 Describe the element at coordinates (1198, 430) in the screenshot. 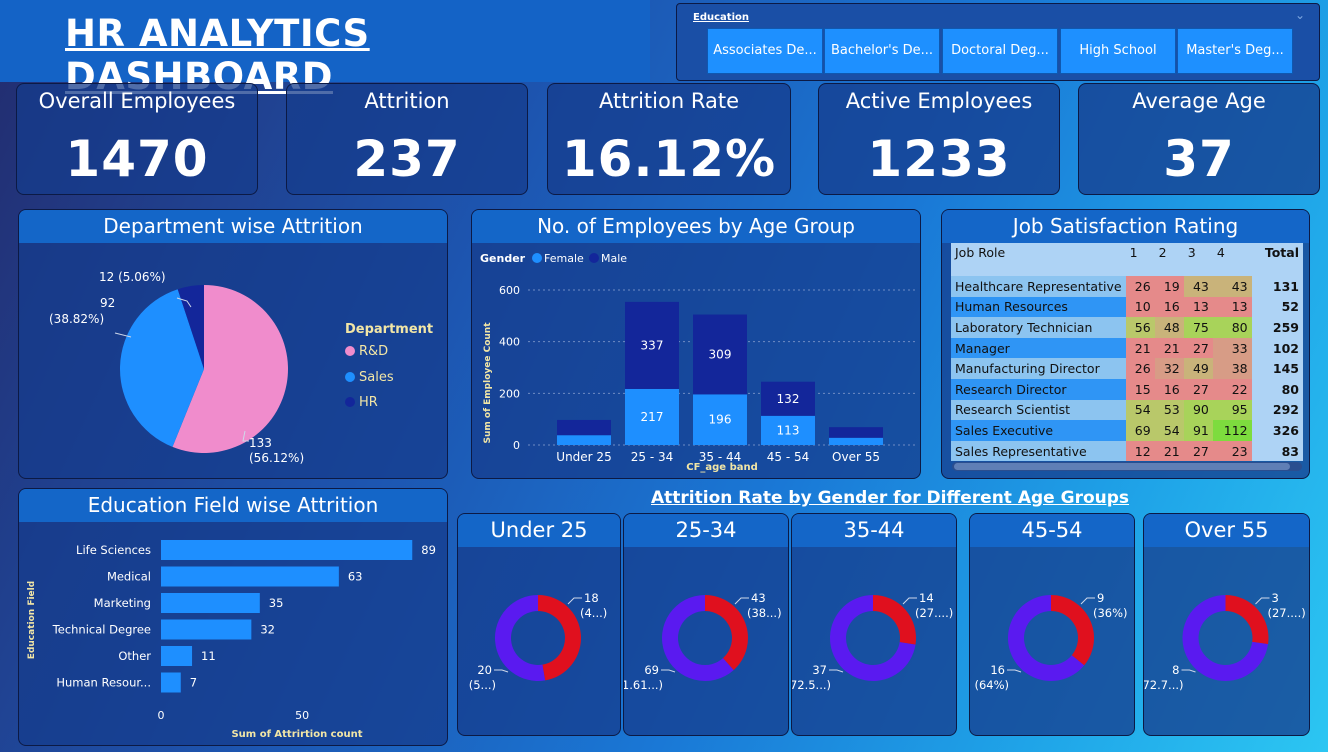

I see `rating-cell: 91` at that location.